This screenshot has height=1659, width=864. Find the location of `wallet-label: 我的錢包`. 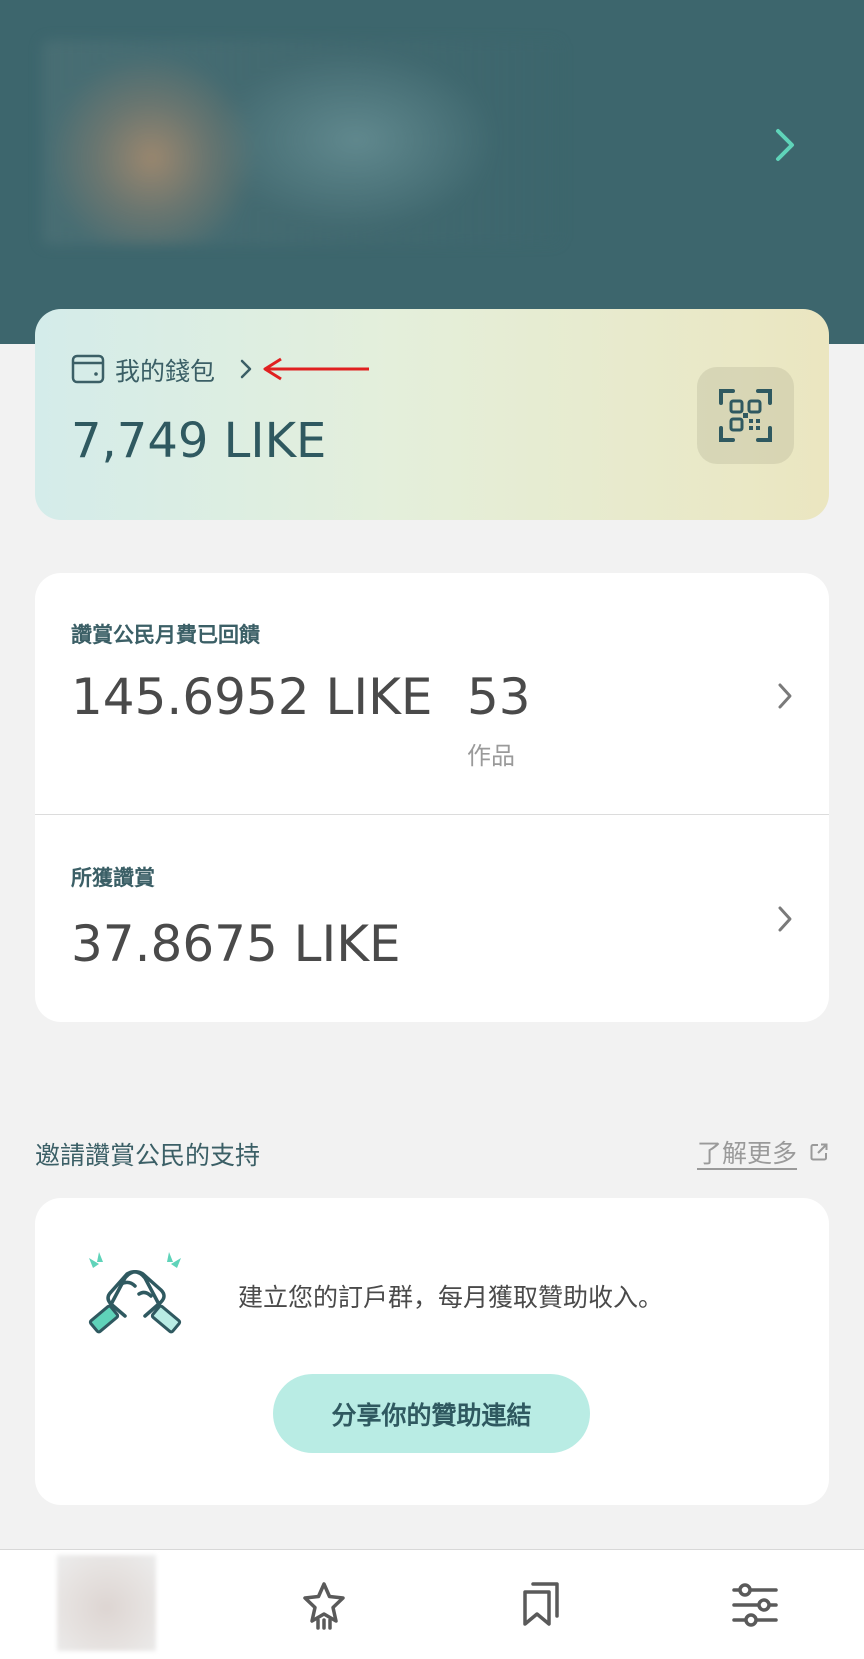

wallet-label: 我的錢包 is located at coordinates (165, 370).